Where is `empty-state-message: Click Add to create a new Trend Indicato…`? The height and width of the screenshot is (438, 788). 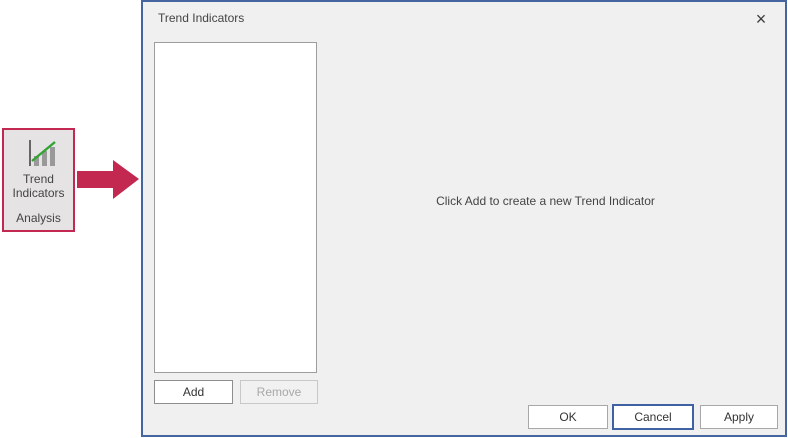 empty-state-message: Click Add to create a new Trend Indicato… is located at coordinates (545, 201).